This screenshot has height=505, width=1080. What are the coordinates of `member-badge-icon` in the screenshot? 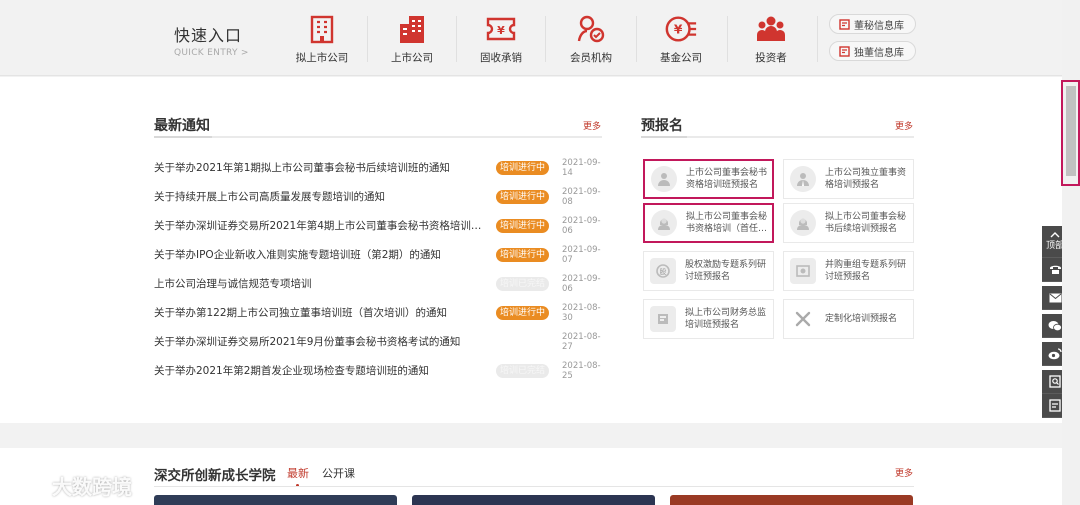 It's located at (591, 29).